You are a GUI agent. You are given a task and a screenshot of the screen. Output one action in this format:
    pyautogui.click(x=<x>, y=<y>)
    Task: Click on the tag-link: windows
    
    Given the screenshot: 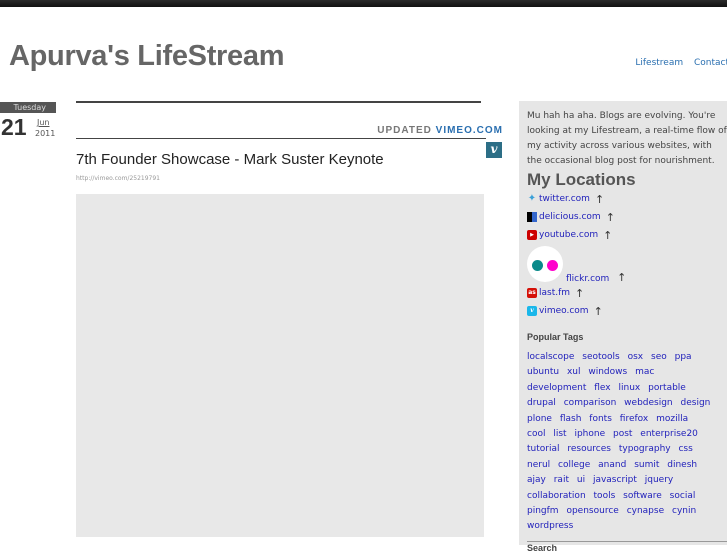 What is the action you would take?
    pyautogui.click(x=607, y=372)
    